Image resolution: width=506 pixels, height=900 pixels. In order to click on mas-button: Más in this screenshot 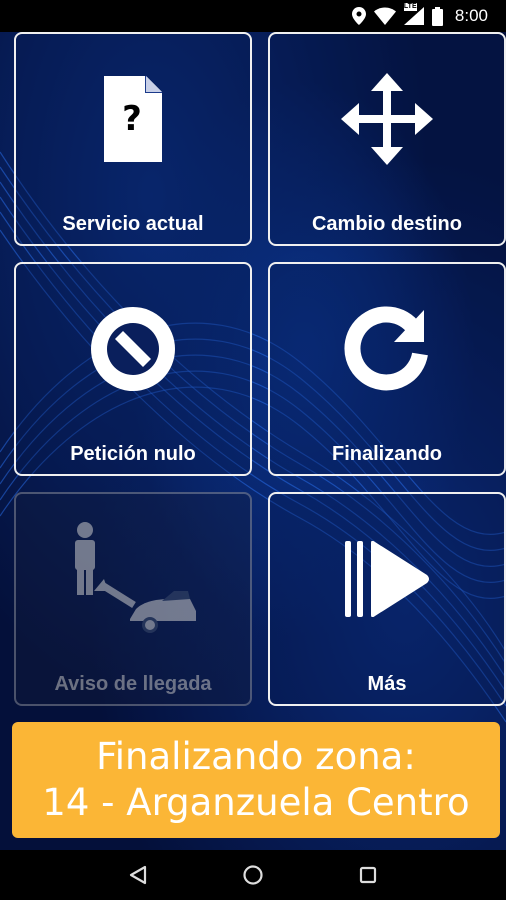, I will do `click(387, 599)`.